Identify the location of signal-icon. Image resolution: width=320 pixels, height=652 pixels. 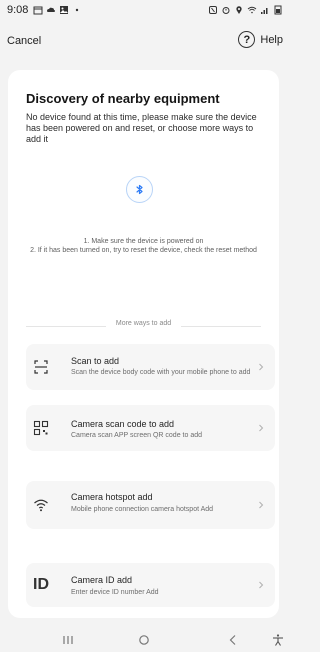
(264, 11).